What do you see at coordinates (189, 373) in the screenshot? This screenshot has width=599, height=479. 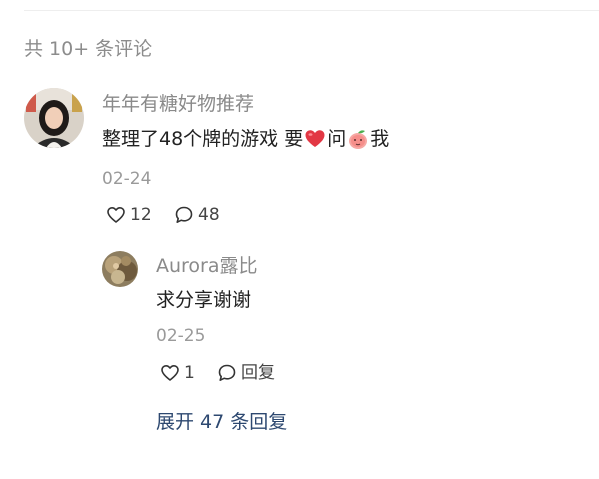 I see `reply-like-count: 1` at bounding box center [189, 373].